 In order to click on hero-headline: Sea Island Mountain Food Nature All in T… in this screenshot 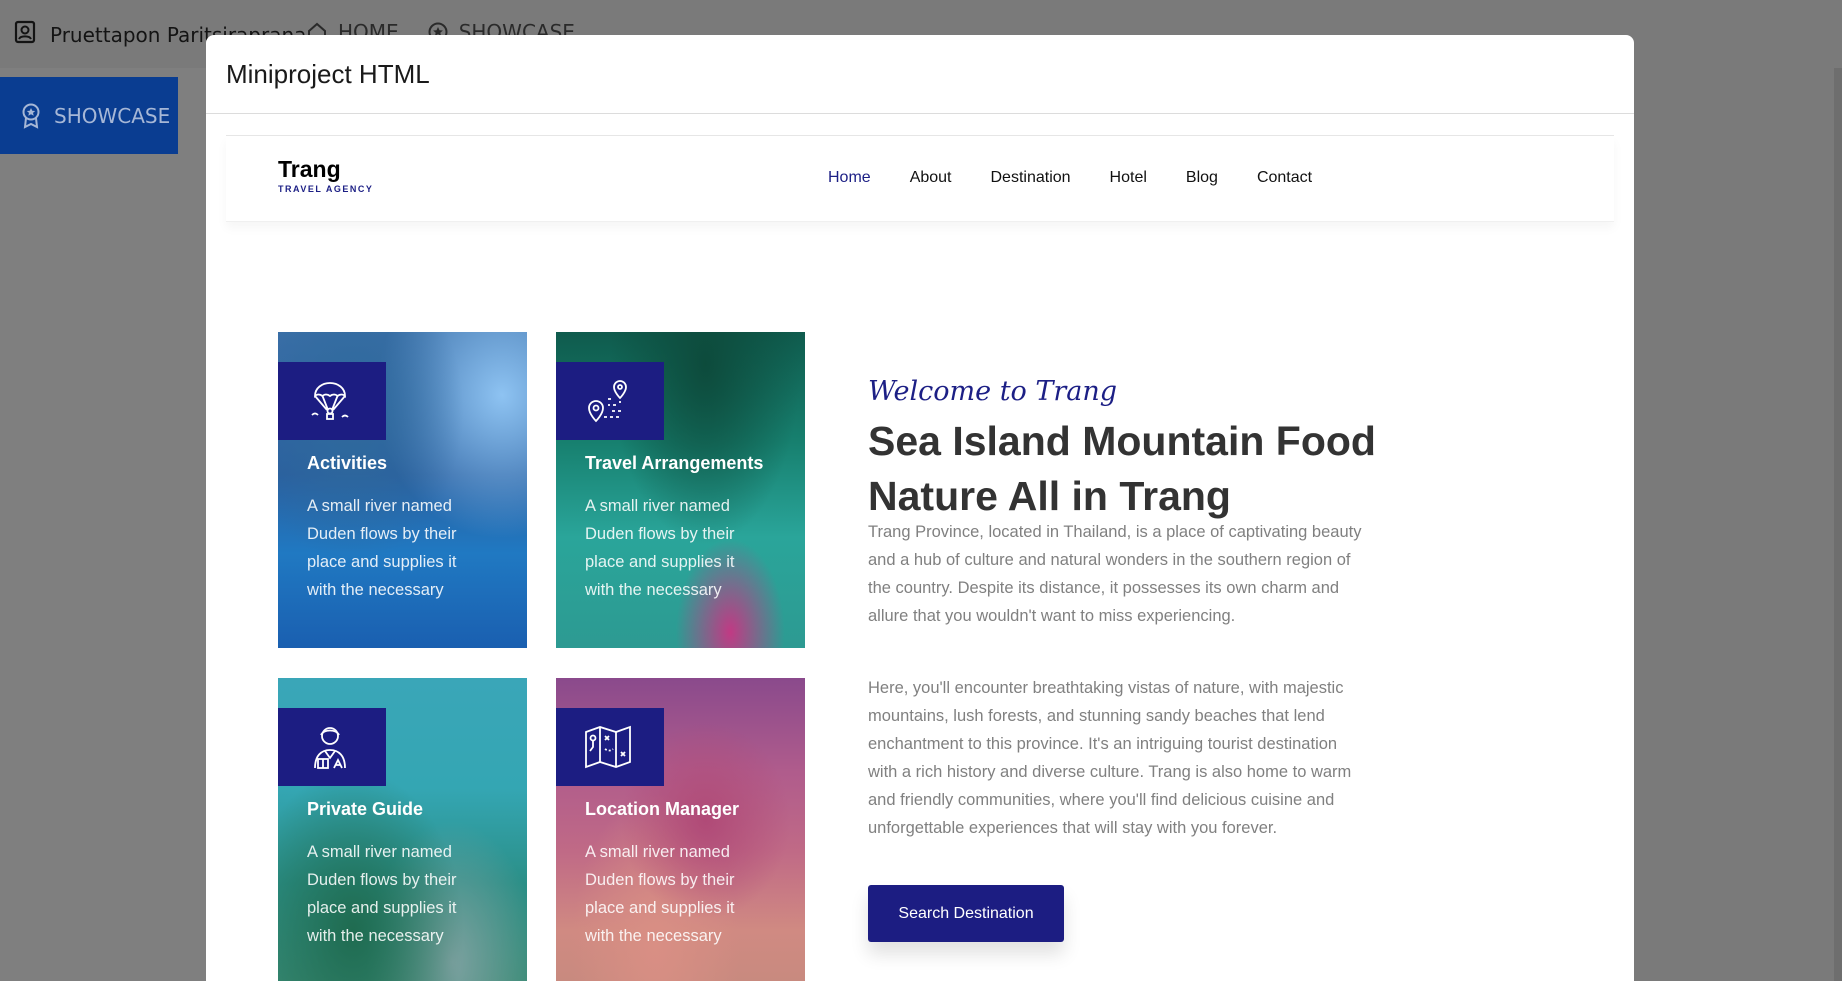, I will do `click(1122, 468)`.